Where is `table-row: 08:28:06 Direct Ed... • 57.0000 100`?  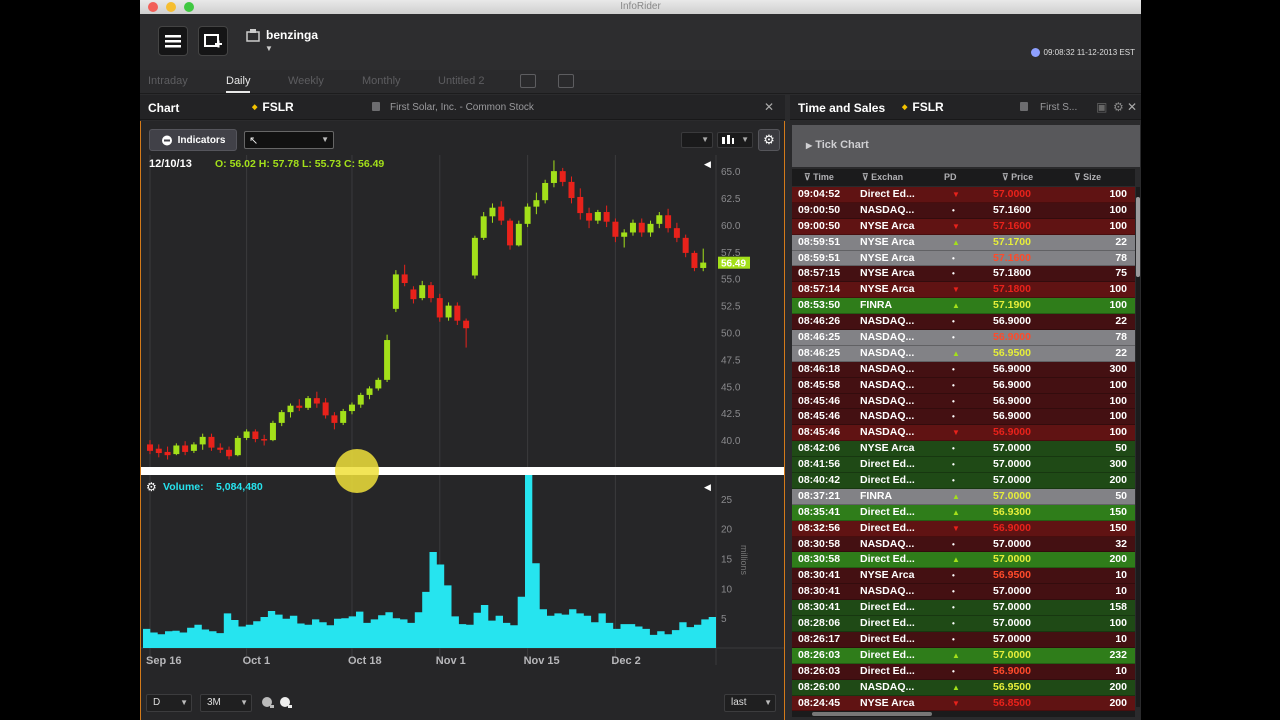
table-row: 08:28:06 Direct Ed... • 57.0000 100 is located at coordinates (963, 624).